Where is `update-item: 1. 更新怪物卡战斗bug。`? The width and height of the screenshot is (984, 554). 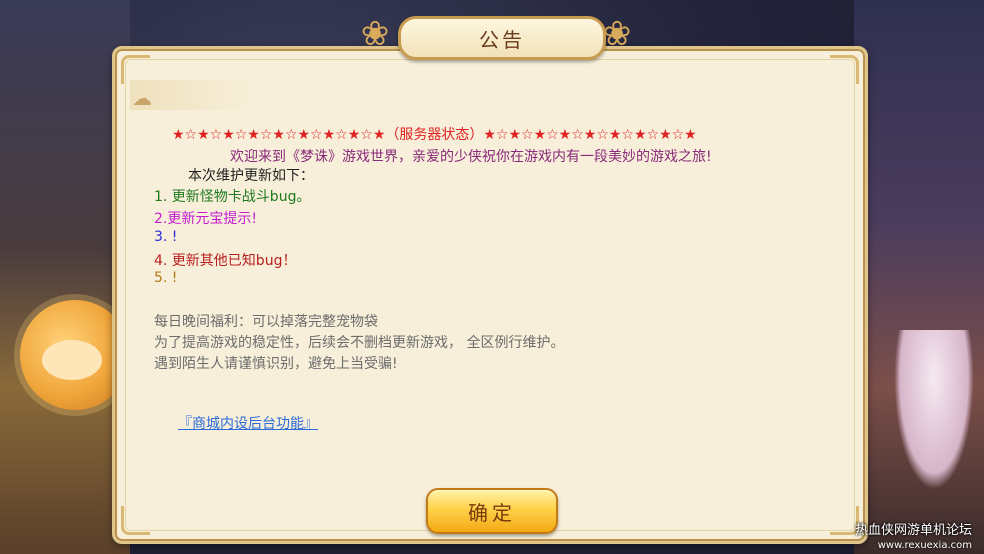 update-item: 1. 更新怪物卡战斗bug。 is located at coordinates (232, 197).